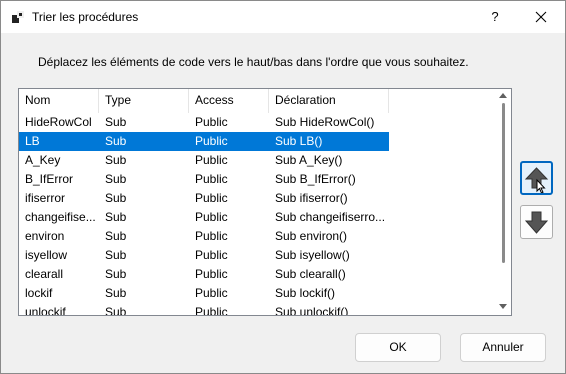  Describe the element at coordinates (49, 179) in the screenshot. I see `cell-name: B_IfError` at that location.